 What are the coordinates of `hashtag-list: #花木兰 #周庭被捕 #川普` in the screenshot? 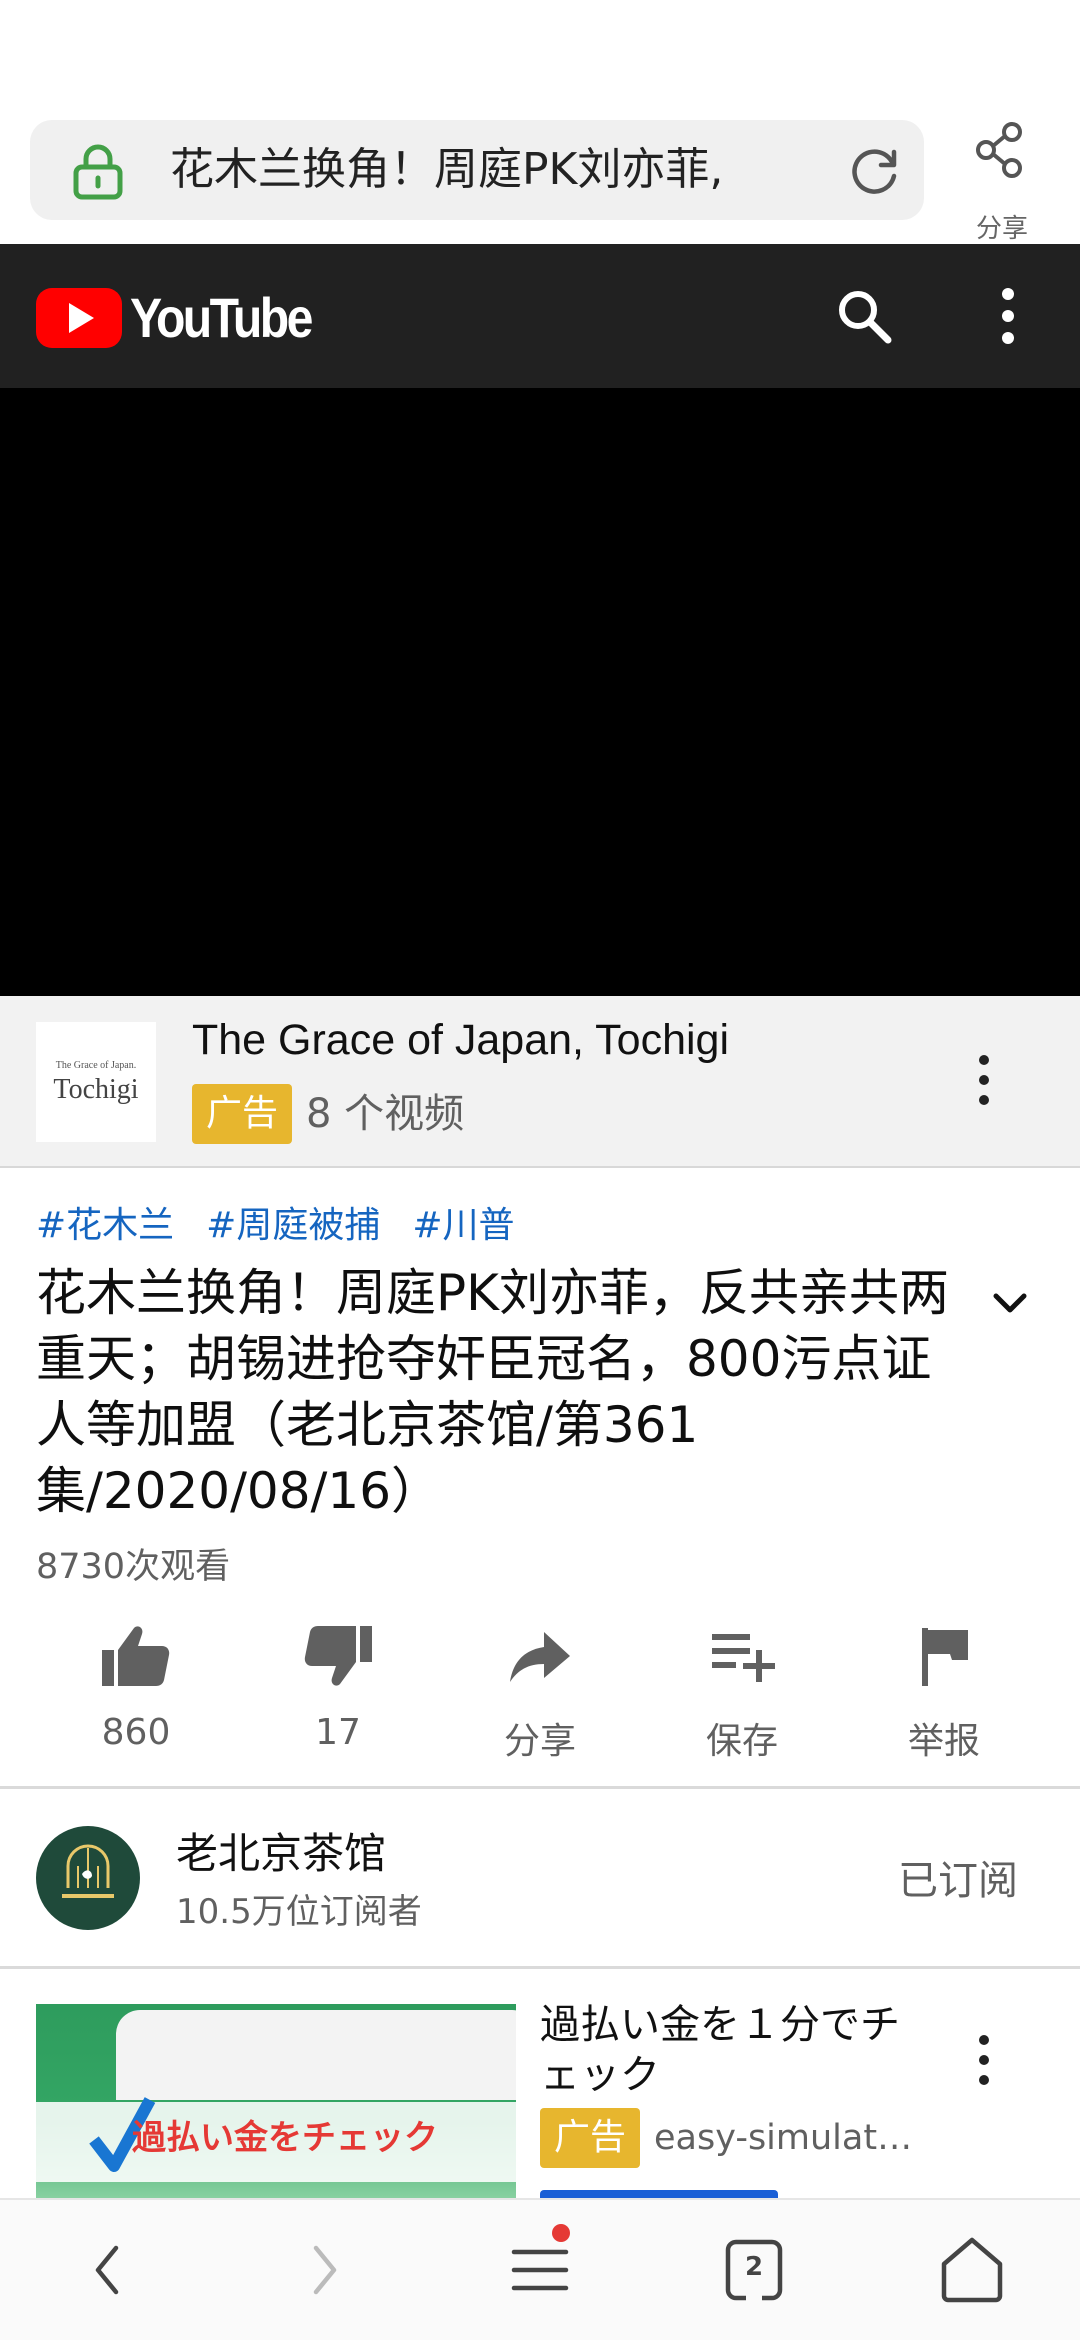 It's located at (291, 1226).